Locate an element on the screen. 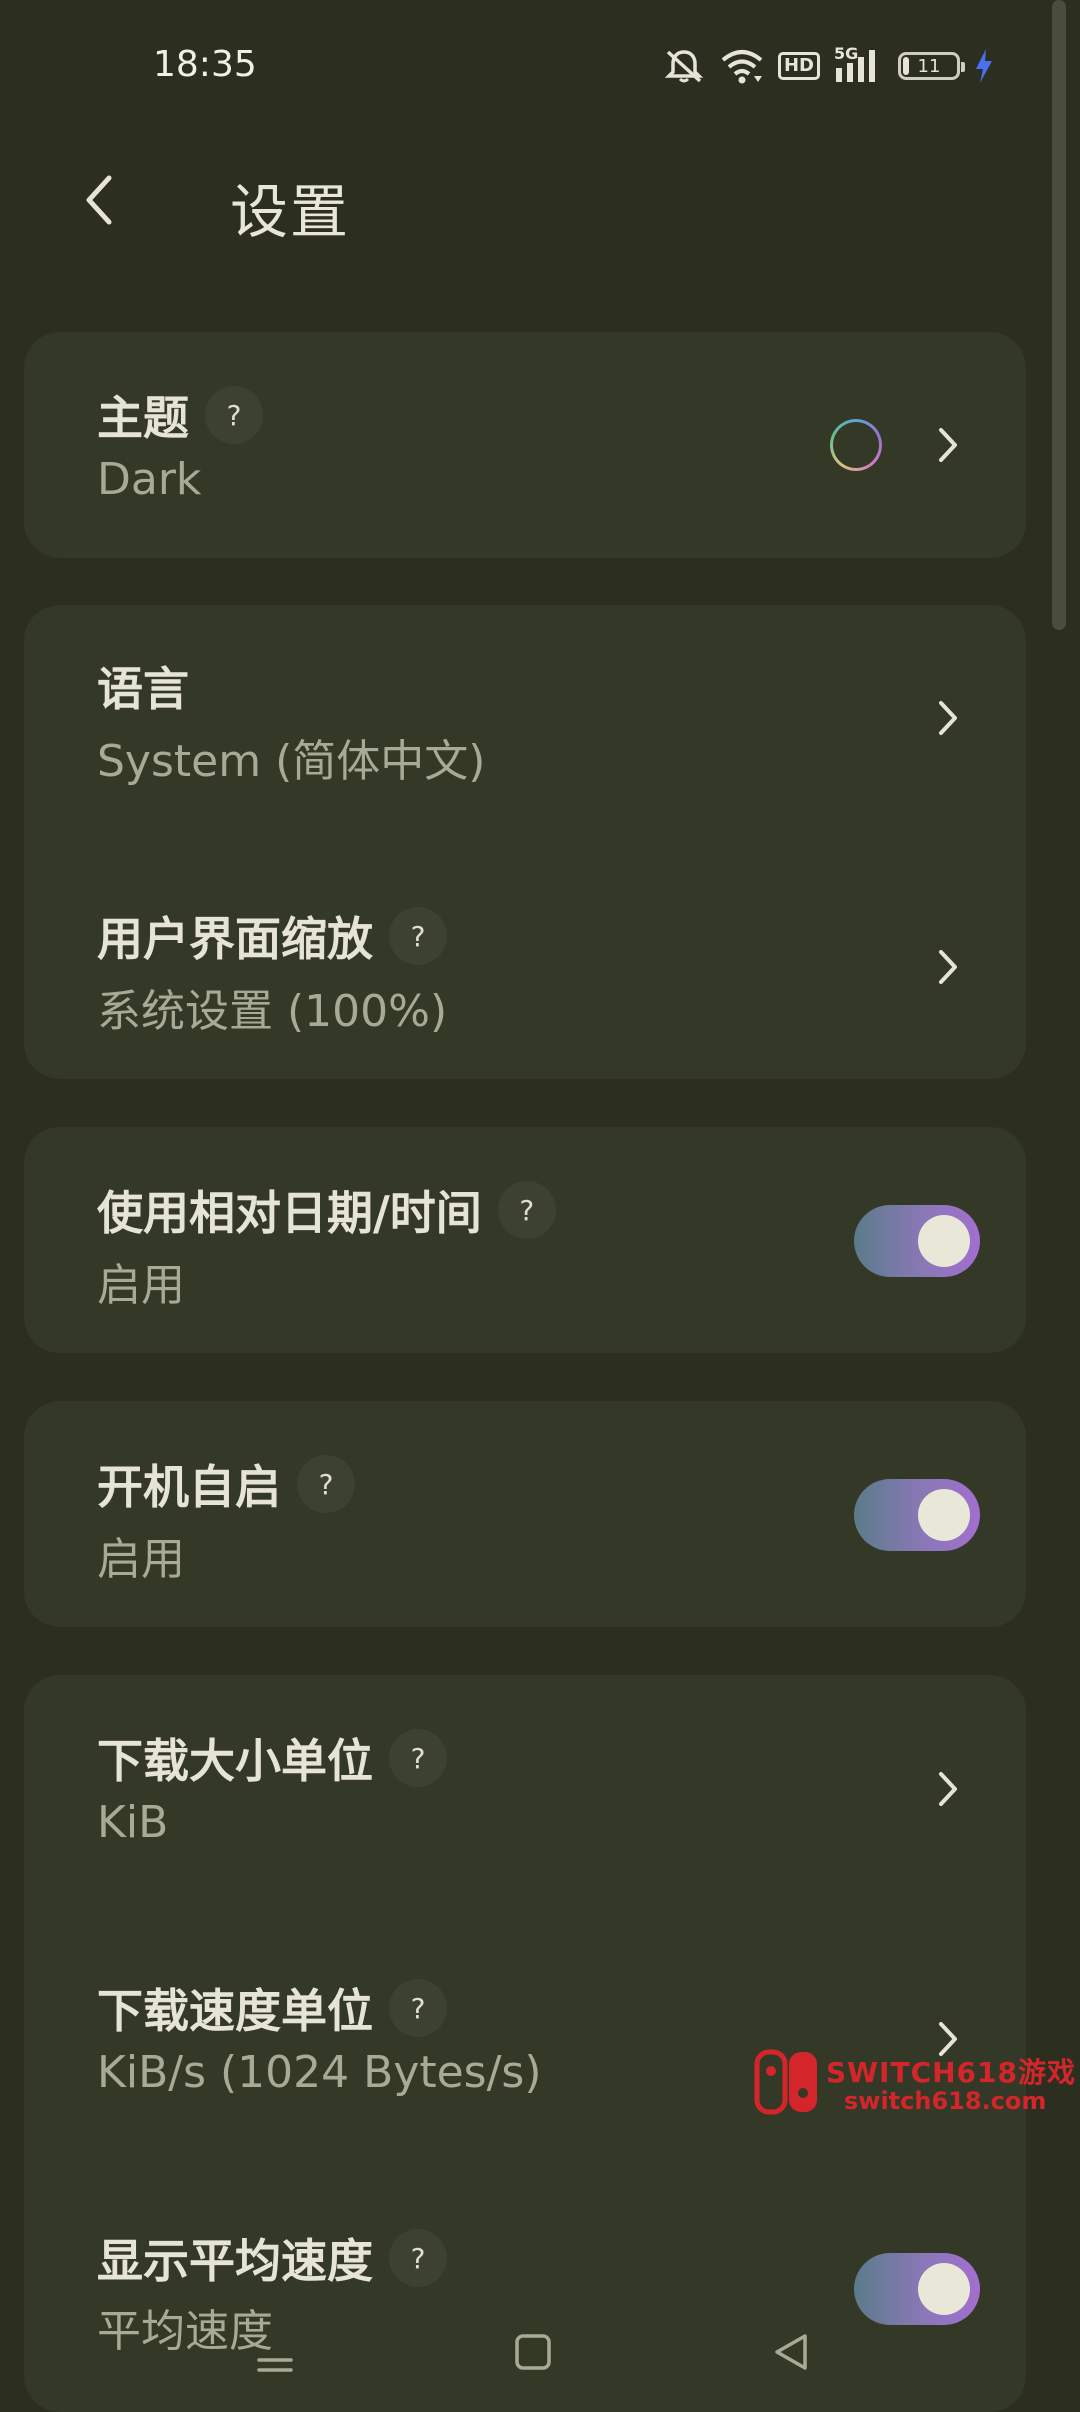  switch-logo-icon is located at coordinates (785, 2082).